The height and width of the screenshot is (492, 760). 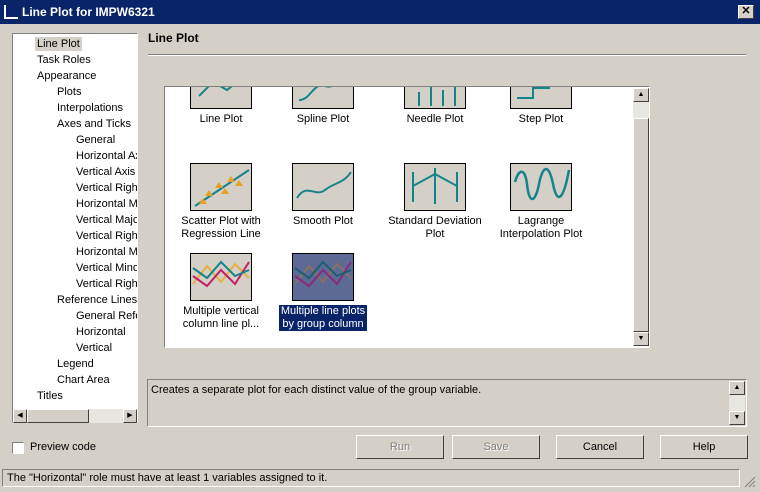 What do you see at coordinates (66, 76) in the screenshot?
I see `nav-item: Appearance` at bounding box center [66, 76].